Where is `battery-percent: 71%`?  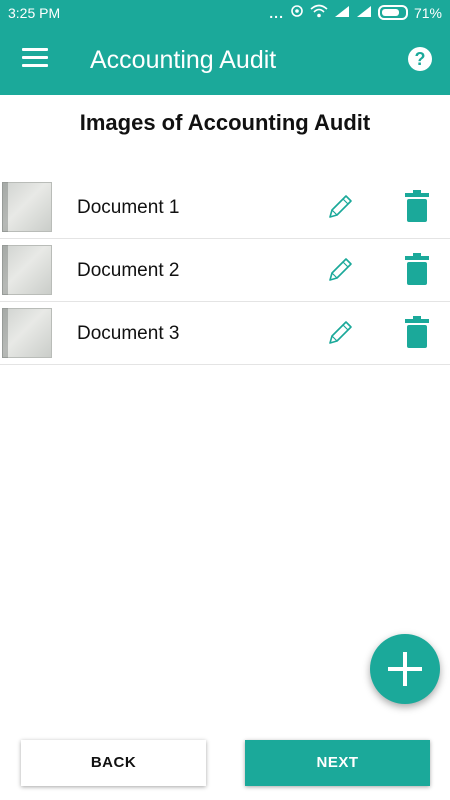
battery-percent: 71% is located at coordinates (427, 12).